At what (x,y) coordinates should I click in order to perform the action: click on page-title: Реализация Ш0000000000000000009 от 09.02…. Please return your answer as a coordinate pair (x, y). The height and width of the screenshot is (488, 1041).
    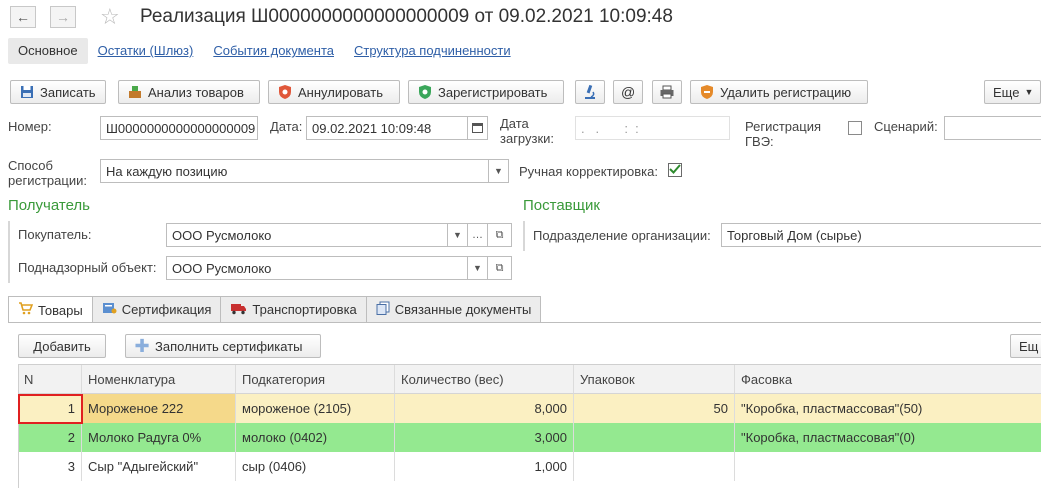
    Looking at the image, I should click on (406, 16).